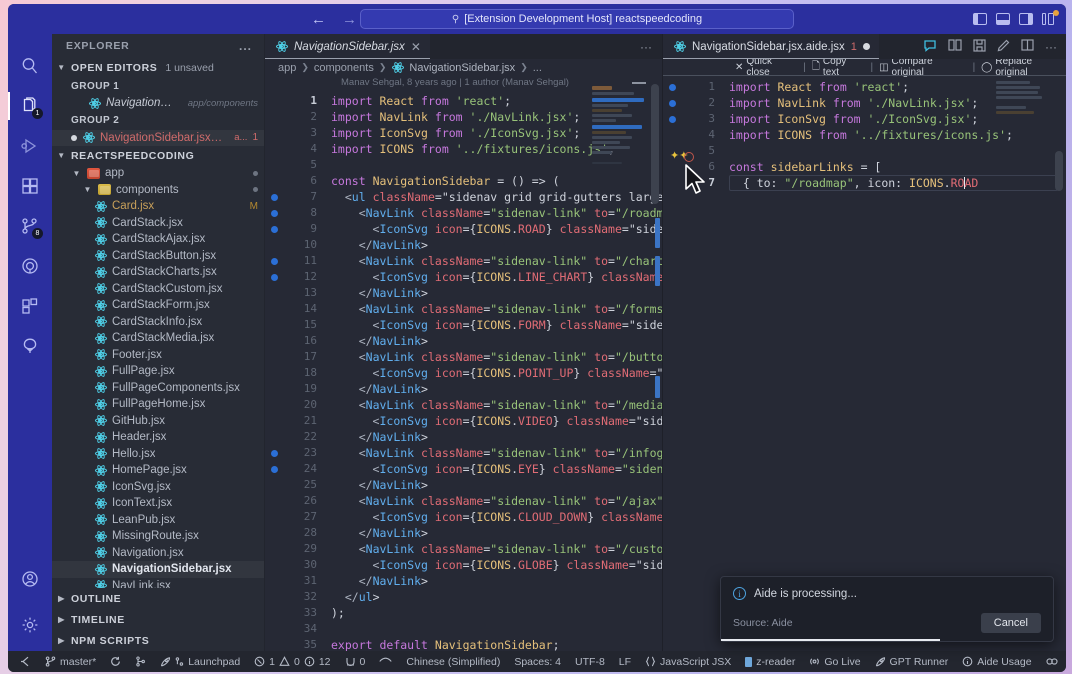 This screenshot has height=674, width=1072. What do you see at coordinates (158, 256) in the screenshot?
I see `tree-file-item: CardStackButton.jsx` at bounding box center [158, 256].